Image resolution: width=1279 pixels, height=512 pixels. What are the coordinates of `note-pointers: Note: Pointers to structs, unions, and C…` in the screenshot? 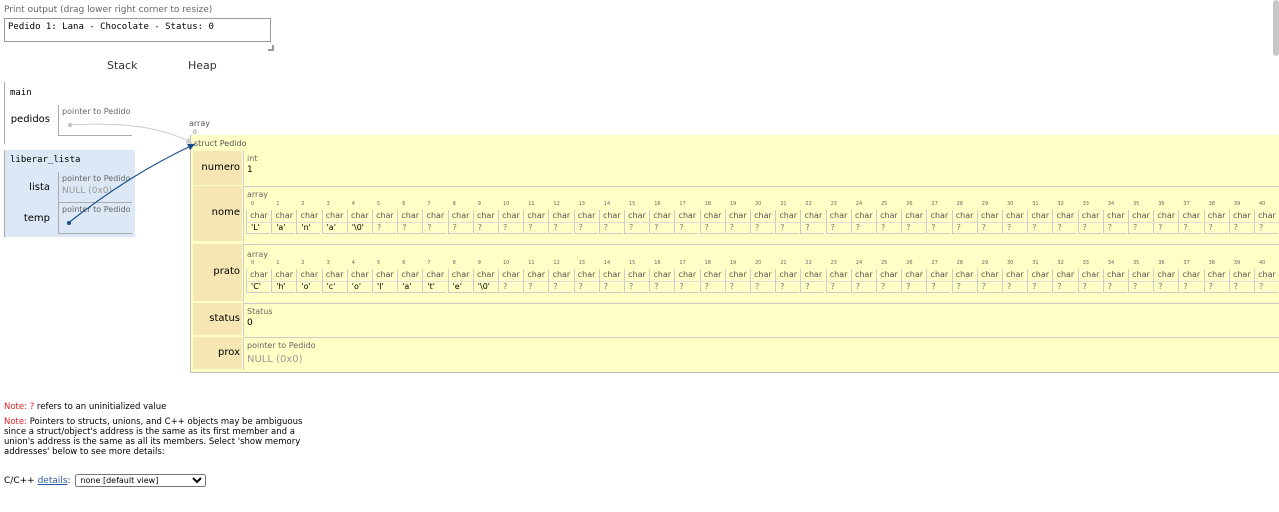 It's located at (153, 437).